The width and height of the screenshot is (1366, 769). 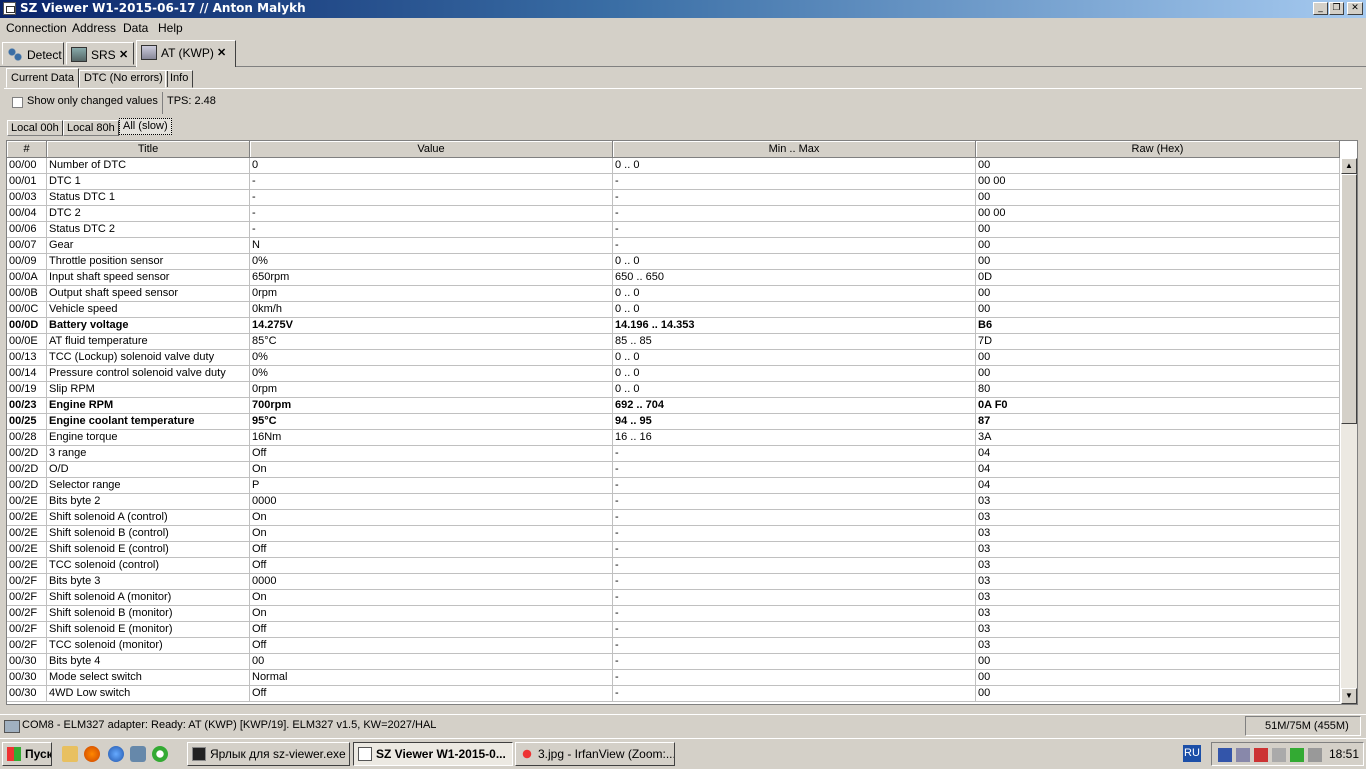 I want to click on window-title: SZ Viewer W1-2015-06-17 // Anton Malykh, so click(x=163, y=8).